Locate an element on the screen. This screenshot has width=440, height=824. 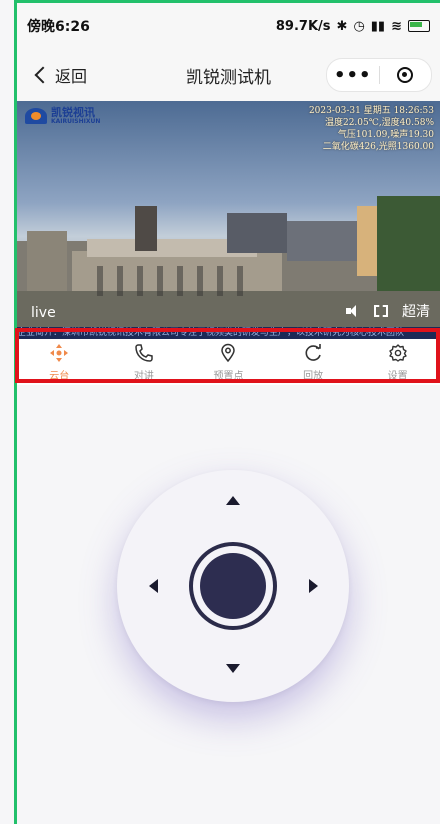
phone-icon is located at coordinates (144, 352).